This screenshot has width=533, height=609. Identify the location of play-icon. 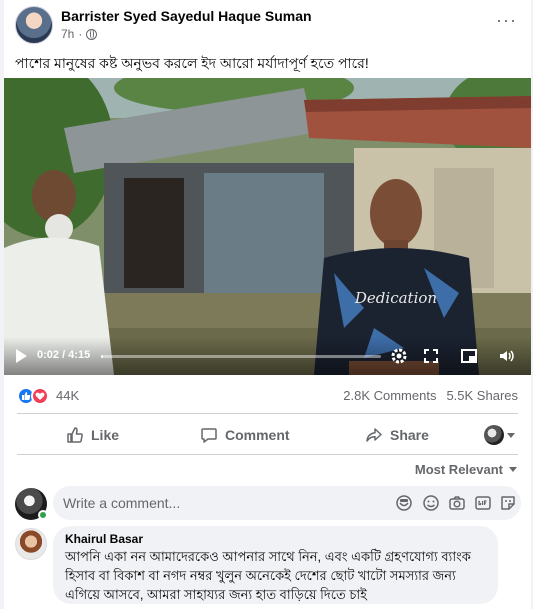
(21, 356).